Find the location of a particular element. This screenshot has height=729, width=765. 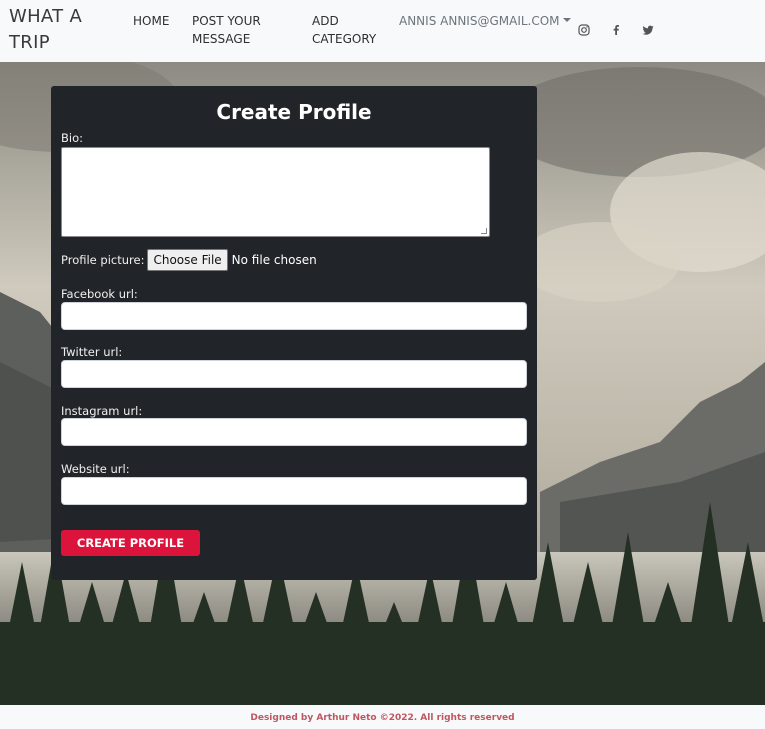

instagram-url-label: Instagram url: is located at coordinates (102, 411).